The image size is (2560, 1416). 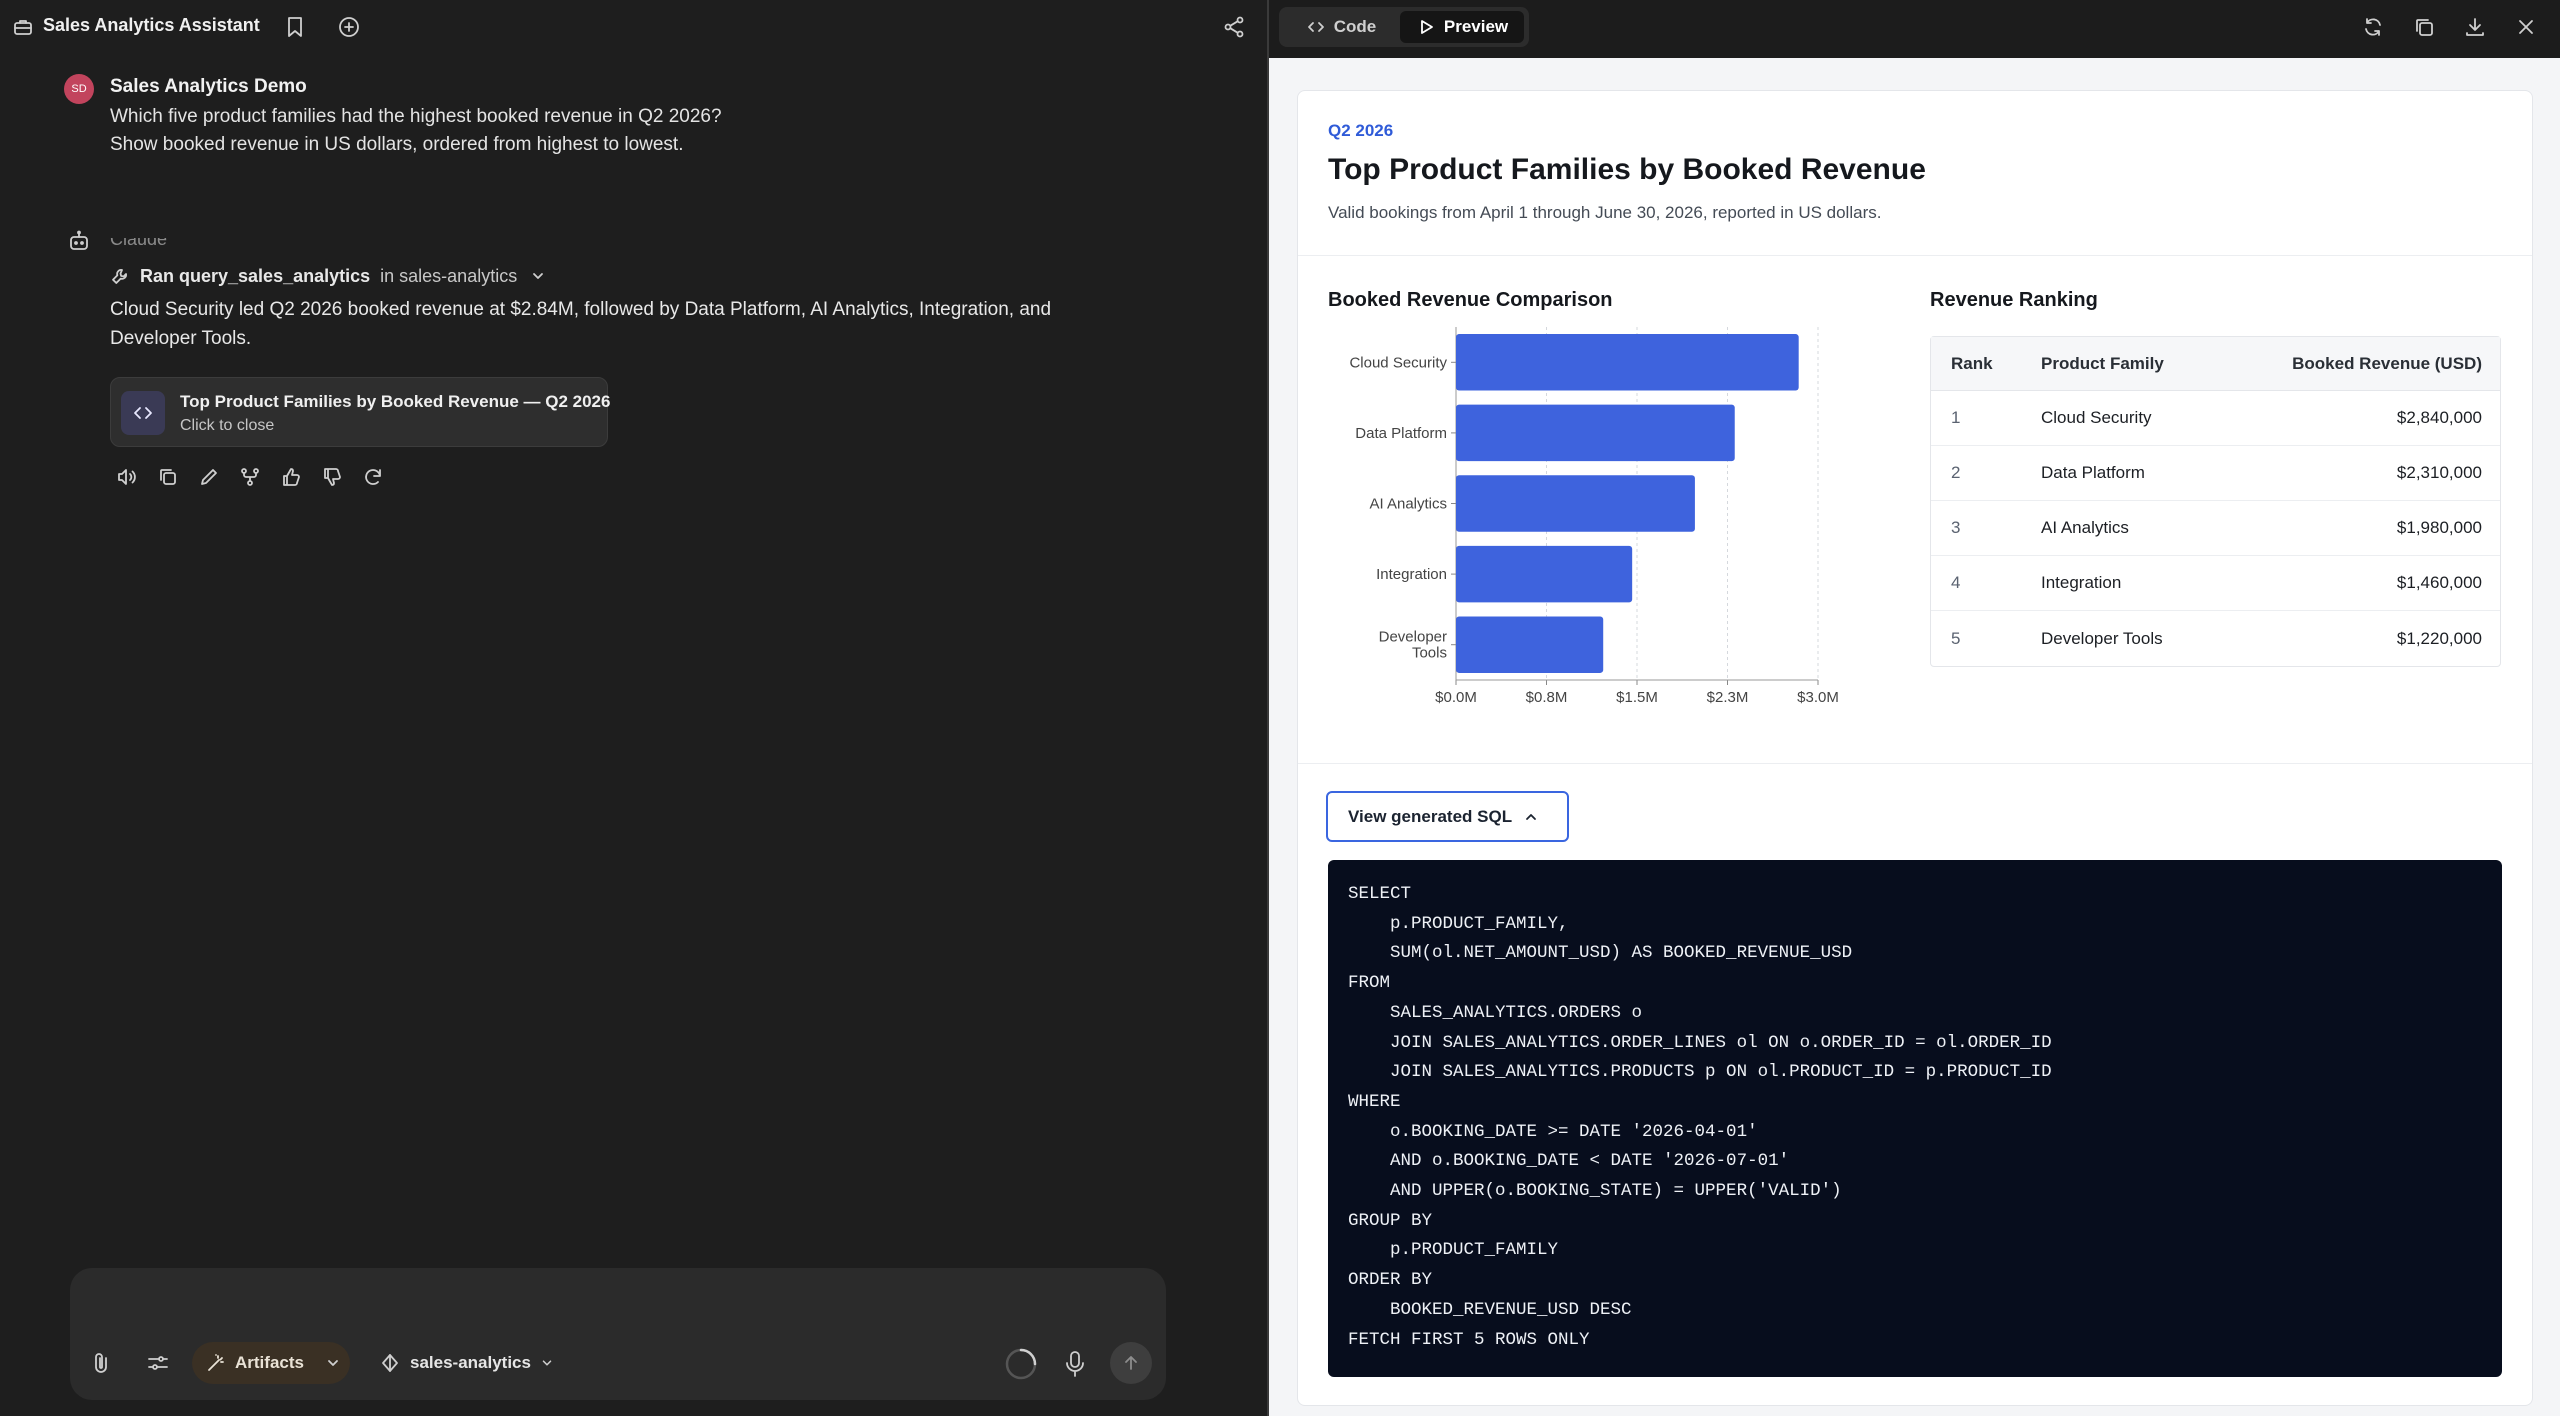 I want to click on bookmark-icon, so click(x=295, y=27).